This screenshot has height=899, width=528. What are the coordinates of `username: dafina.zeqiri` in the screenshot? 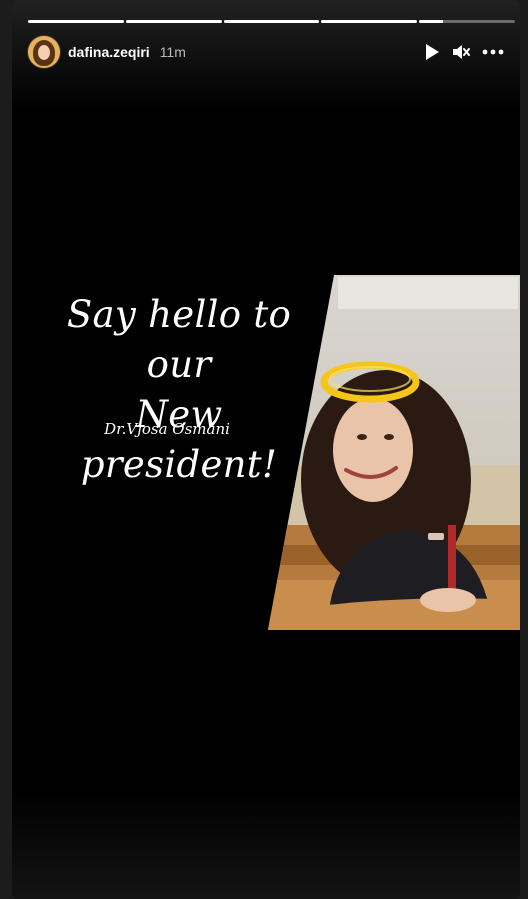 It's located at (109, 52).